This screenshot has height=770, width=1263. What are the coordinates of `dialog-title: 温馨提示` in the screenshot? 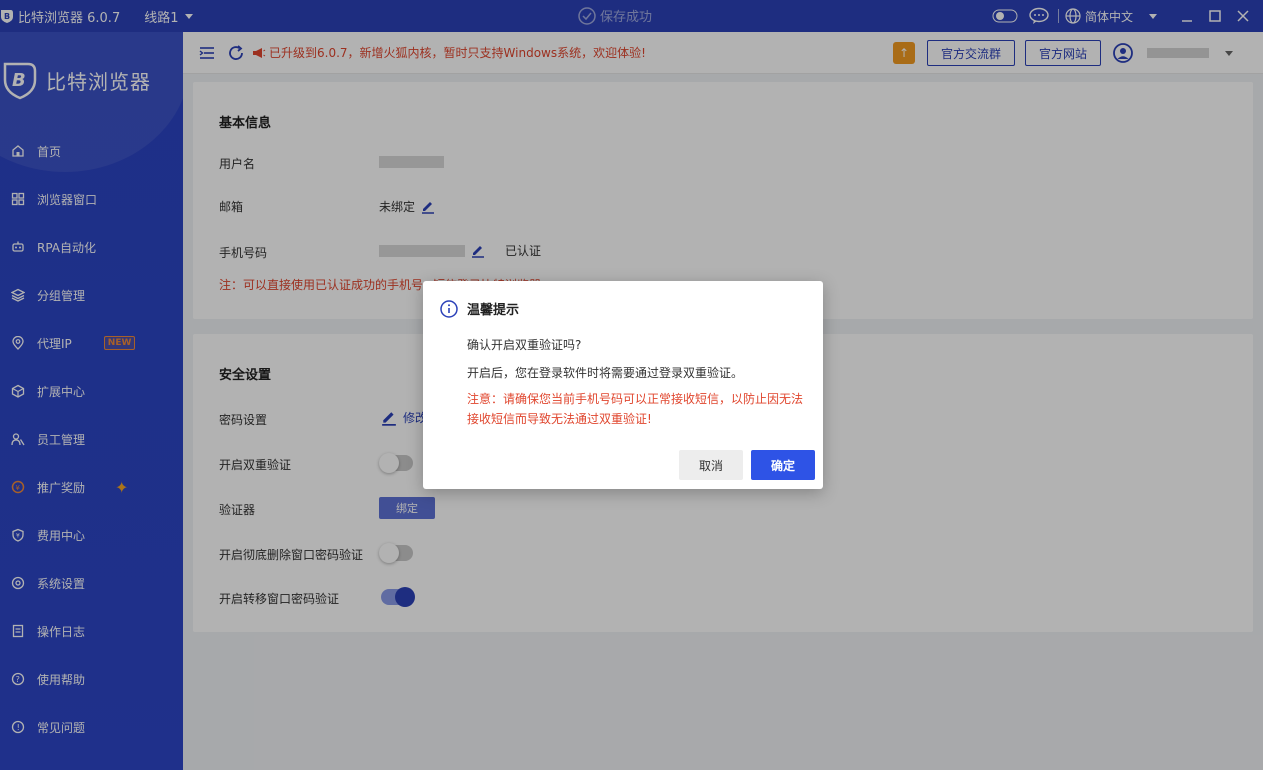 It's located at (493, 310).